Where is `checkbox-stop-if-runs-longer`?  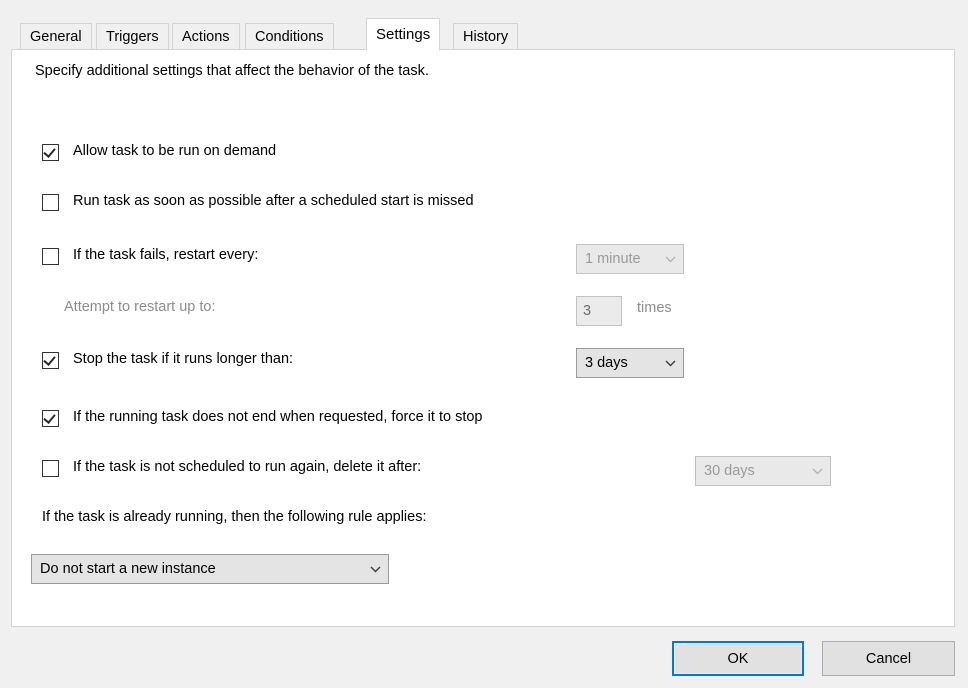 checkbox-stop-if-runs-longer is located at coordinates (50, 360).